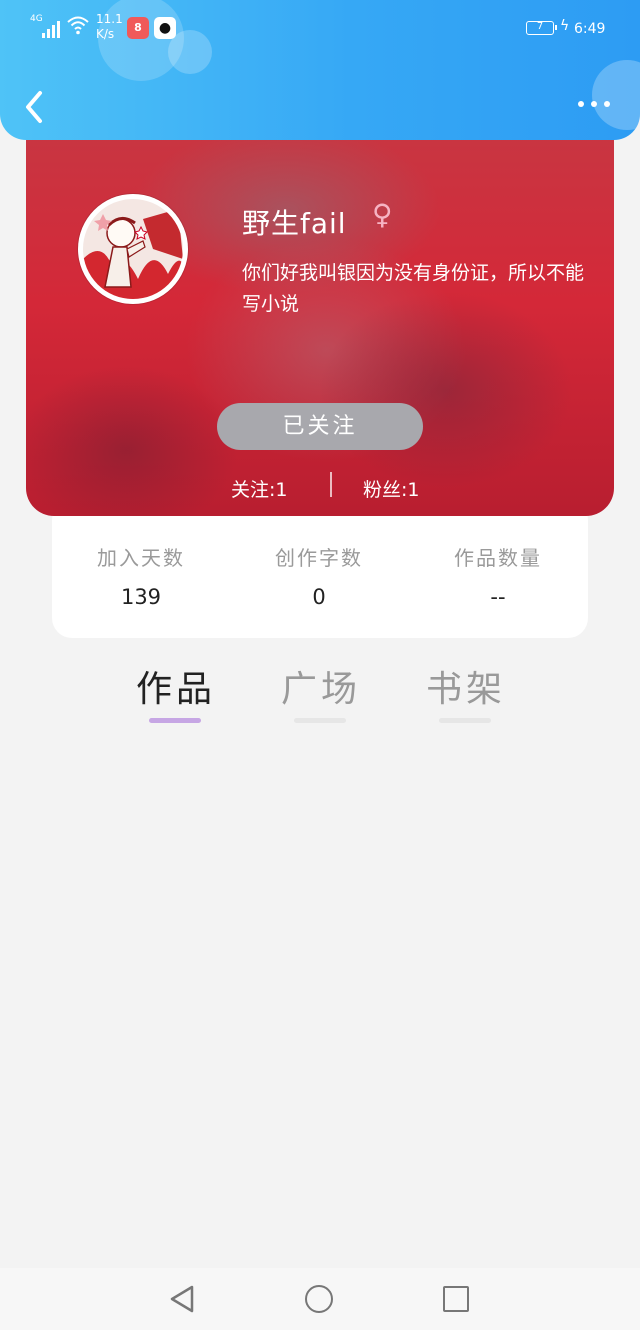  I want to click on app-notification-icon: 8, so click(138, 28).